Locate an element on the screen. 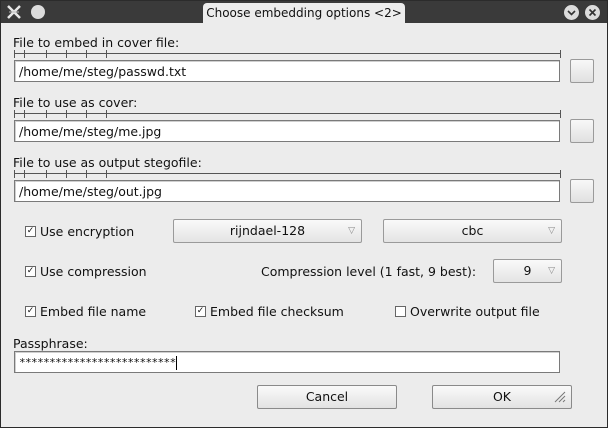 This screenshot has width=608, height=428. passphrase-label: Passphrase: is located at coordinates (50, 343).